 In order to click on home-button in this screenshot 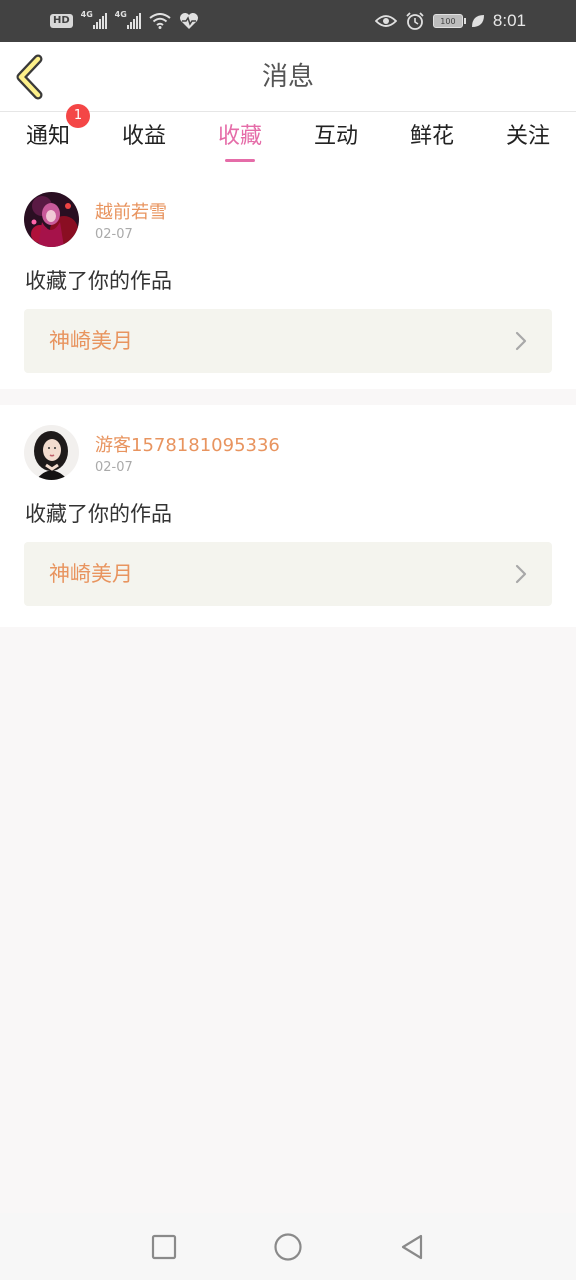, I will do `click(288, 1247)`.